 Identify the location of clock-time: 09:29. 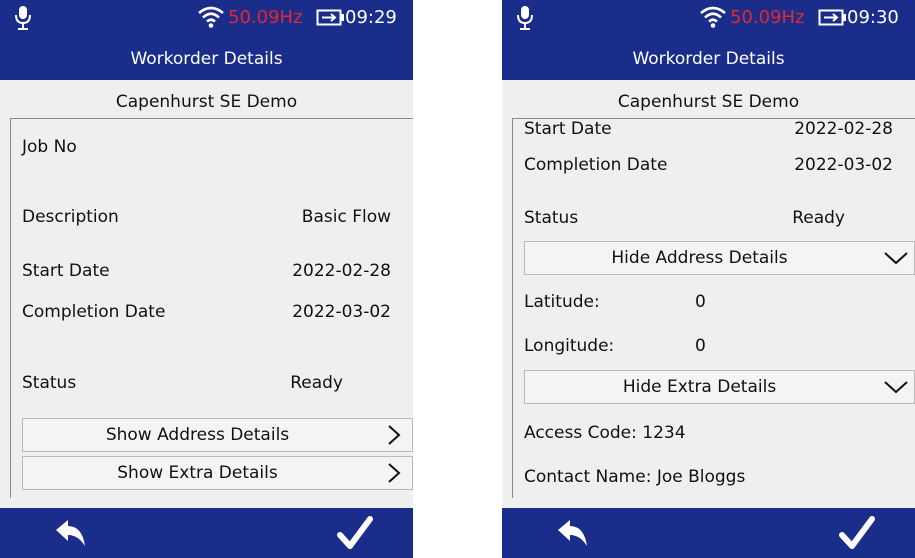
(371, 17).